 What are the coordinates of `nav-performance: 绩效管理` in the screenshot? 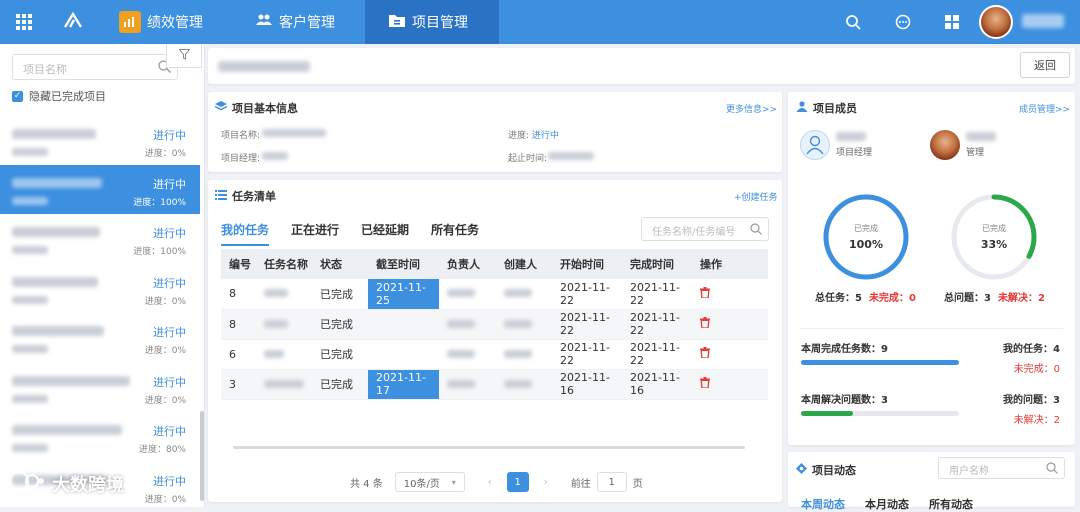 It's located at (162, 22).